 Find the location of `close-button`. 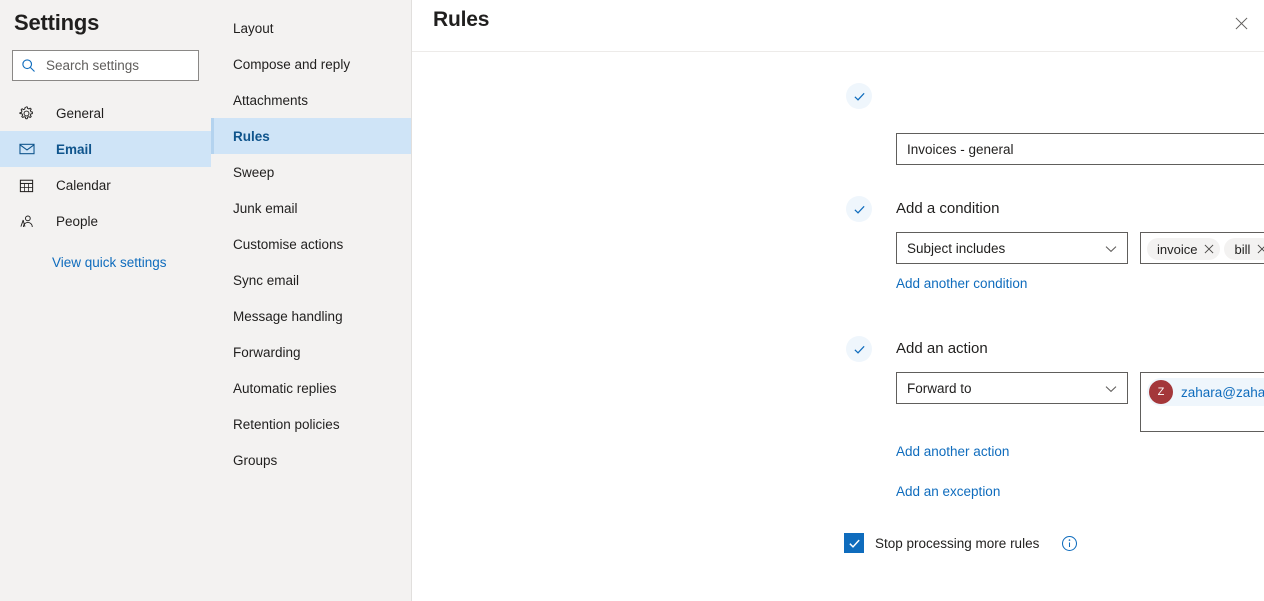

close-button is located at coordinates (1241, 23).